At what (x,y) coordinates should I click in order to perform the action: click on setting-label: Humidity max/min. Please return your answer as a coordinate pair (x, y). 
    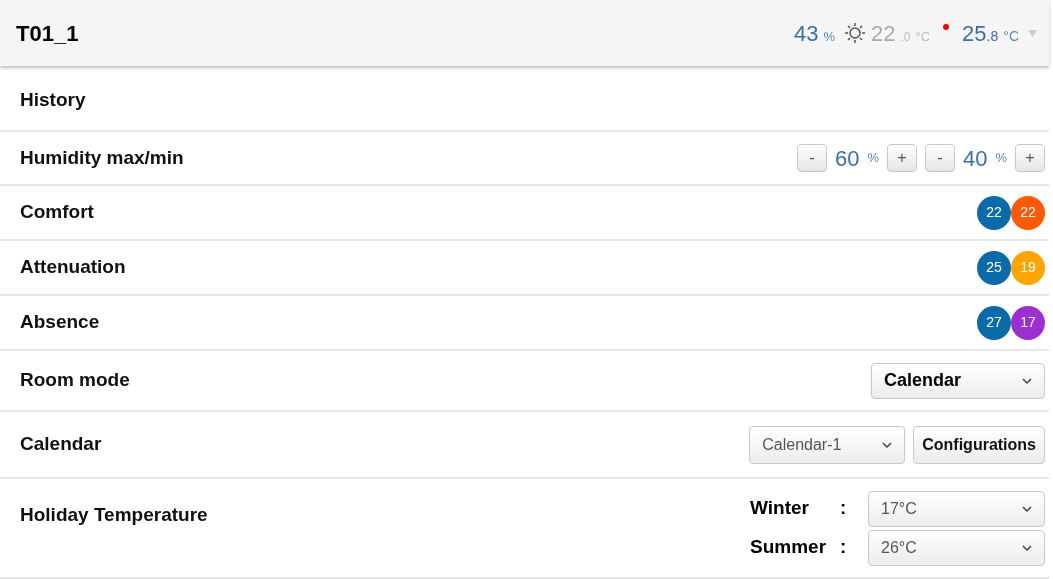
    Looking at the image, I should click on (102, 157).